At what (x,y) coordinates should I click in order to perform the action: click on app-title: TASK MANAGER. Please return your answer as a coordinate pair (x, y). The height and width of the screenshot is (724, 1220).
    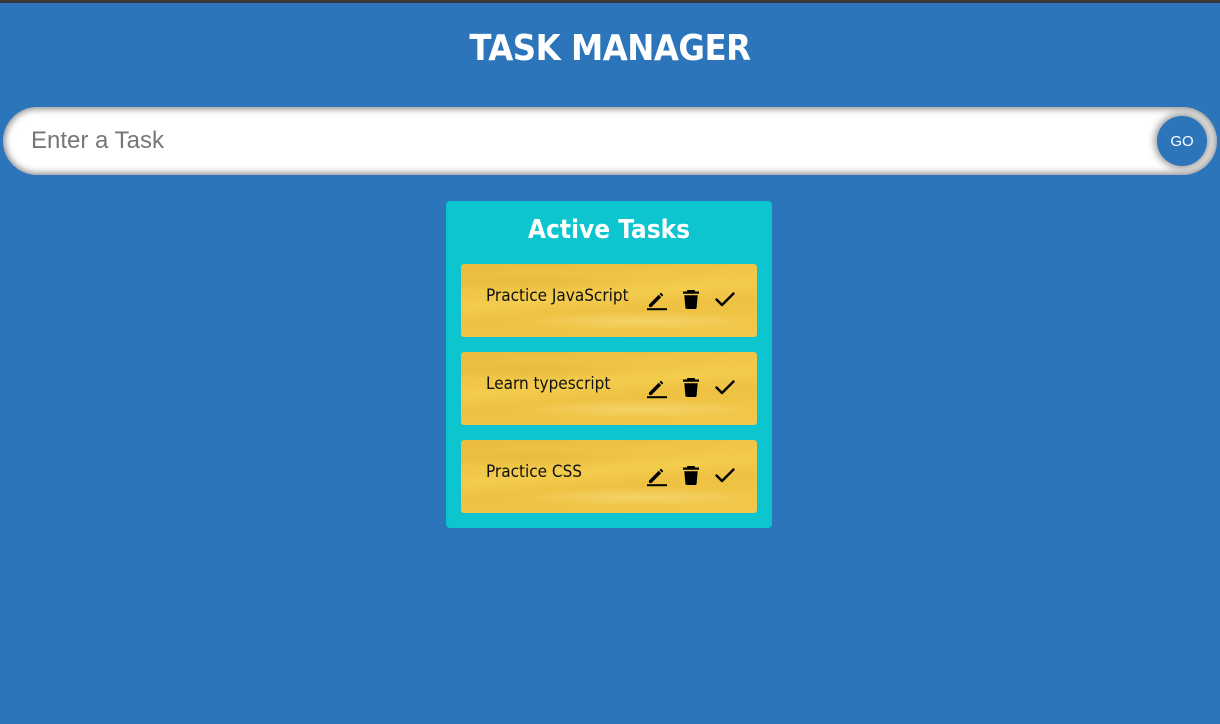
    Looking at the image, I should click on (610, 48).